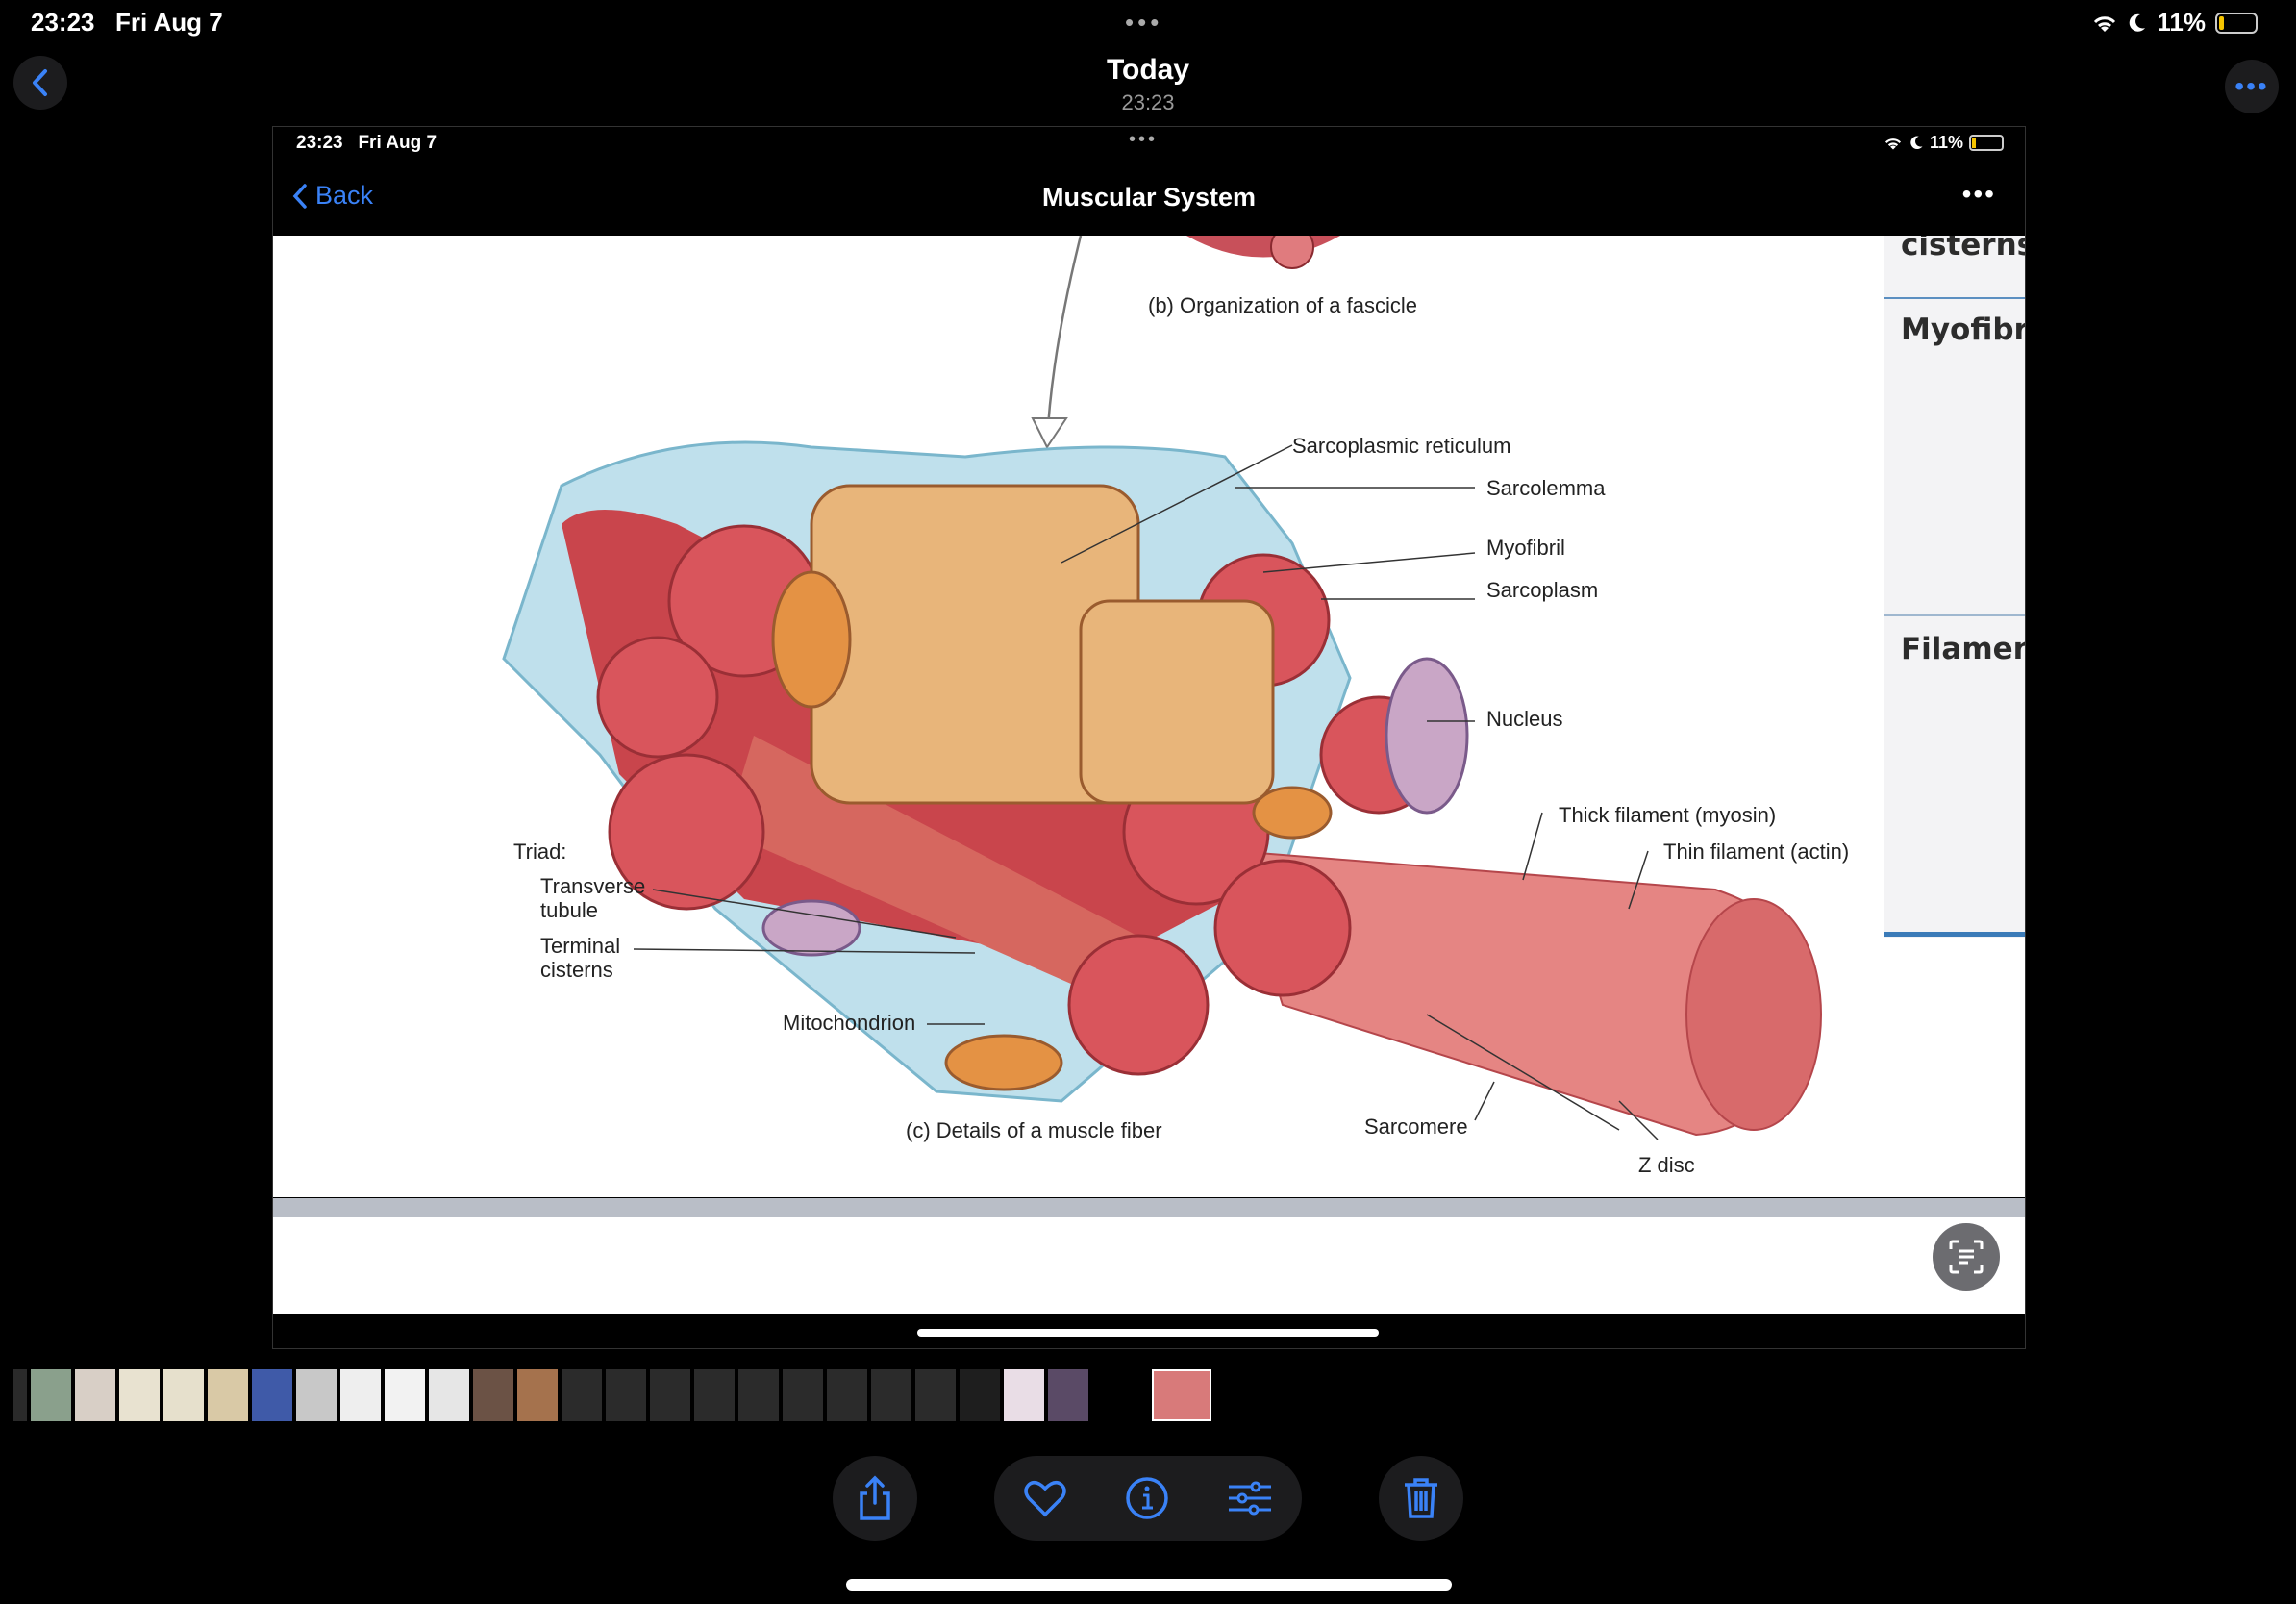 This screenshot has width=2296, height=1604. Describe the element at coordinates (1148, 1333) in the screenshot. I see `inner-home-indicator` at that location.